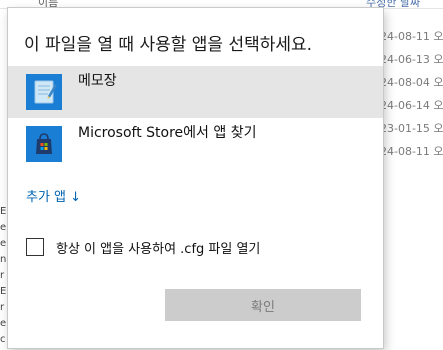 The image size is (443, 350). I want to click on file-date: 23-01-15 오, so click(411, 128).